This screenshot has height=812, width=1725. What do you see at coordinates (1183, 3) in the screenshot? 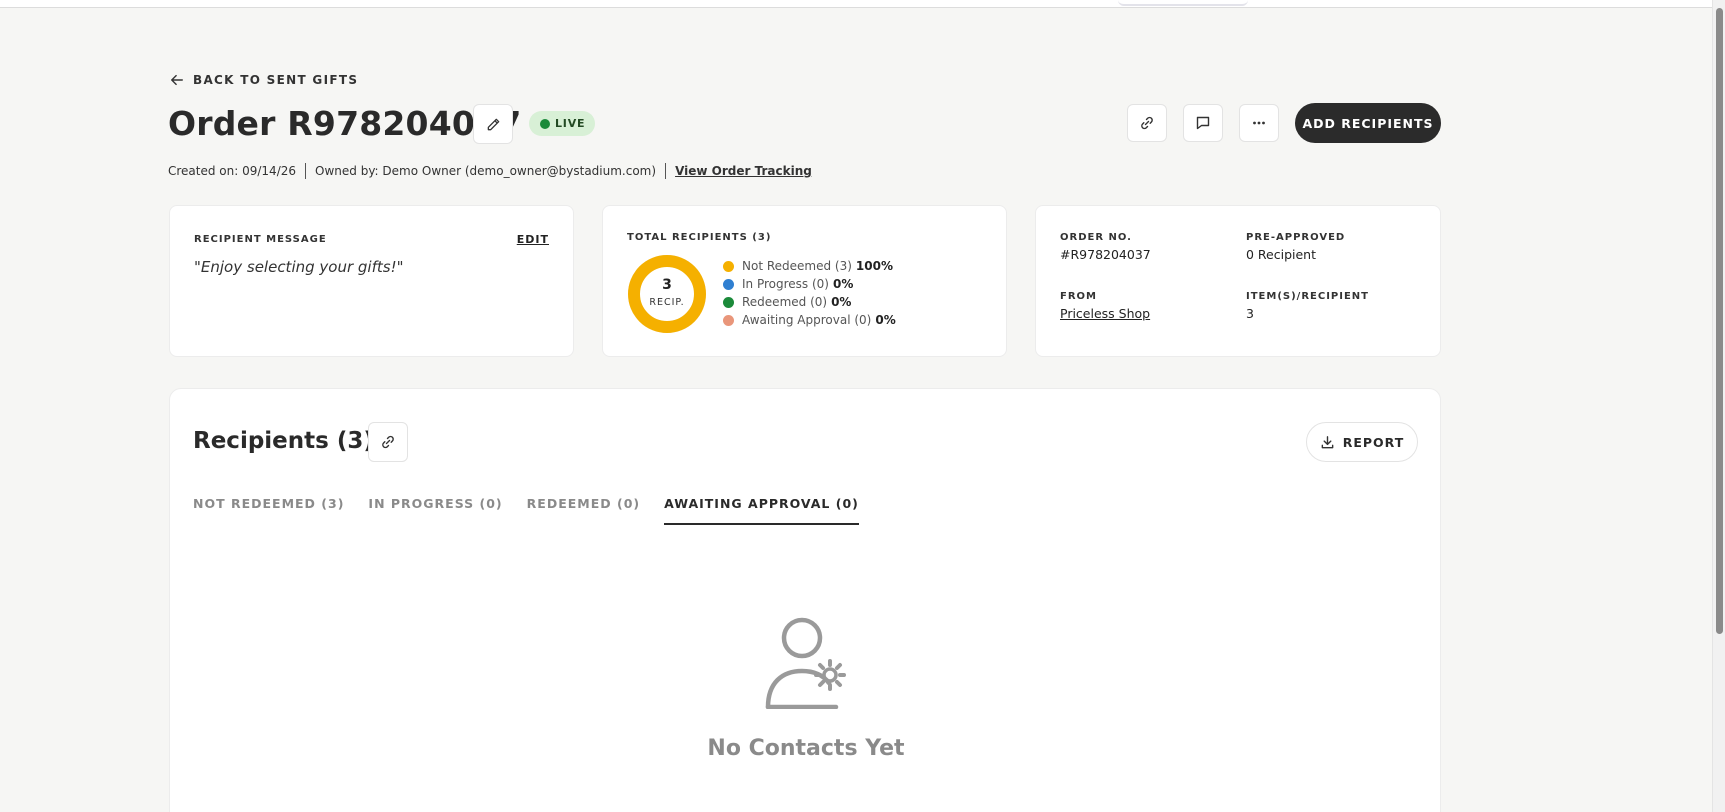
I see `top-tab-indicator` at bounding box center [1183, 3].